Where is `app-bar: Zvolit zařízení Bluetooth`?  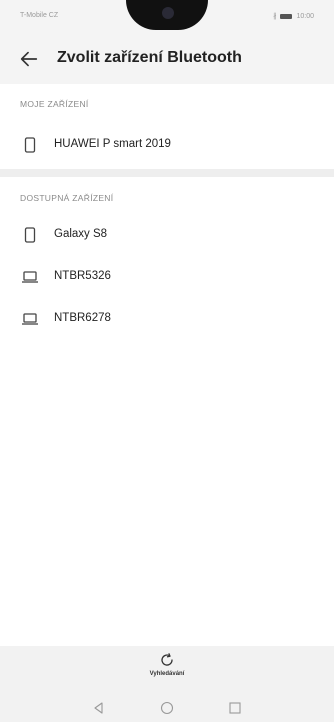
app-bar: Zvolit zařízení Bluetooth is located at coordinates (167, 59).